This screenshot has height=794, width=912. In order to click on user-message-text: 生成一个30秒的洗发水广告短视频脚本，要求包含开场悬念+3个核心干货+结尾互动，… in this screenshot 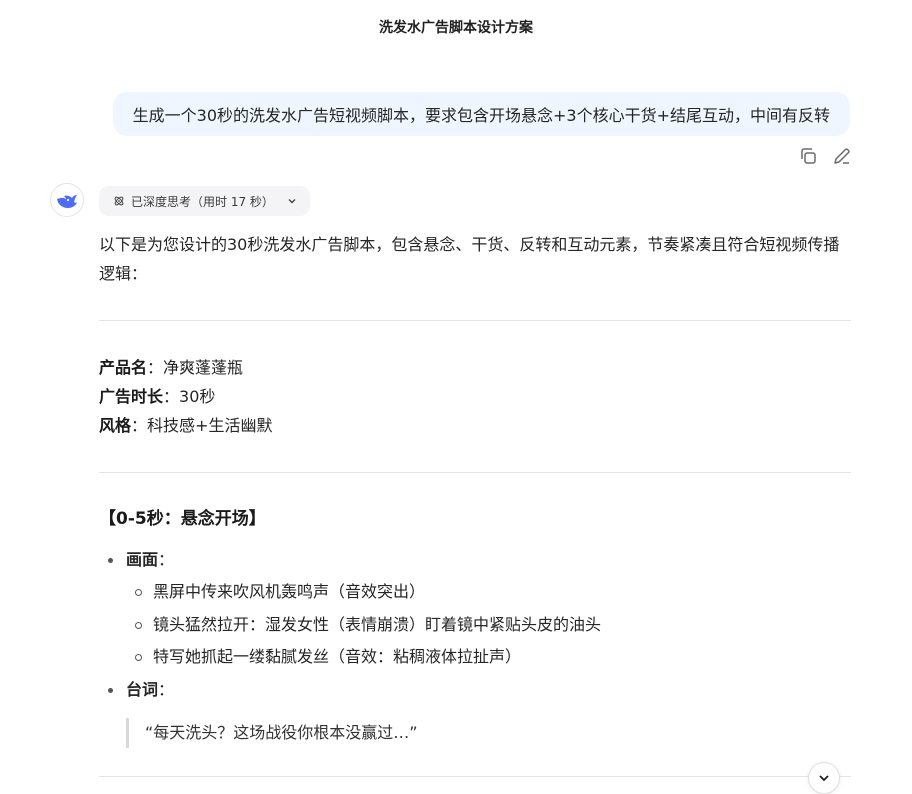, I will do `click(481, 115)`.